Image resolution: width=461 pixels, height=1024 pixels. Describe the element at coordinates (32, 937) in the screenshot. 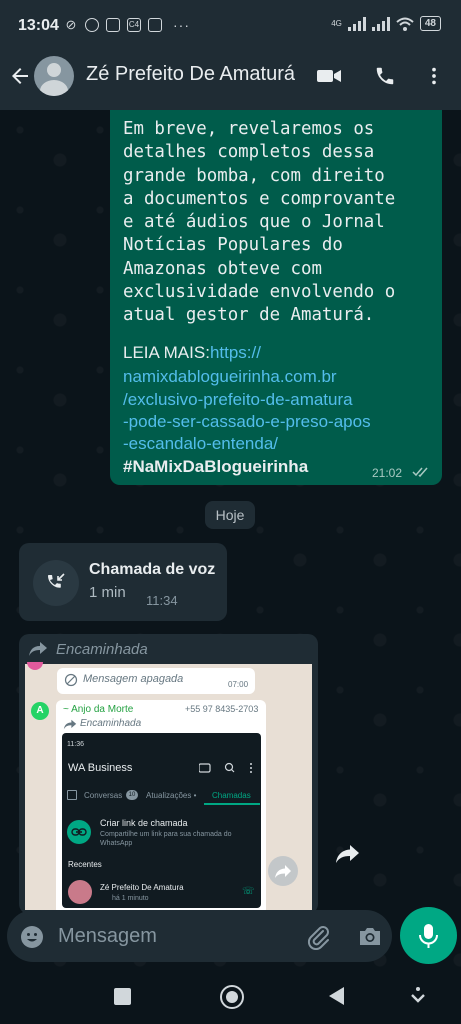

I see `emoji-icon` at that location.